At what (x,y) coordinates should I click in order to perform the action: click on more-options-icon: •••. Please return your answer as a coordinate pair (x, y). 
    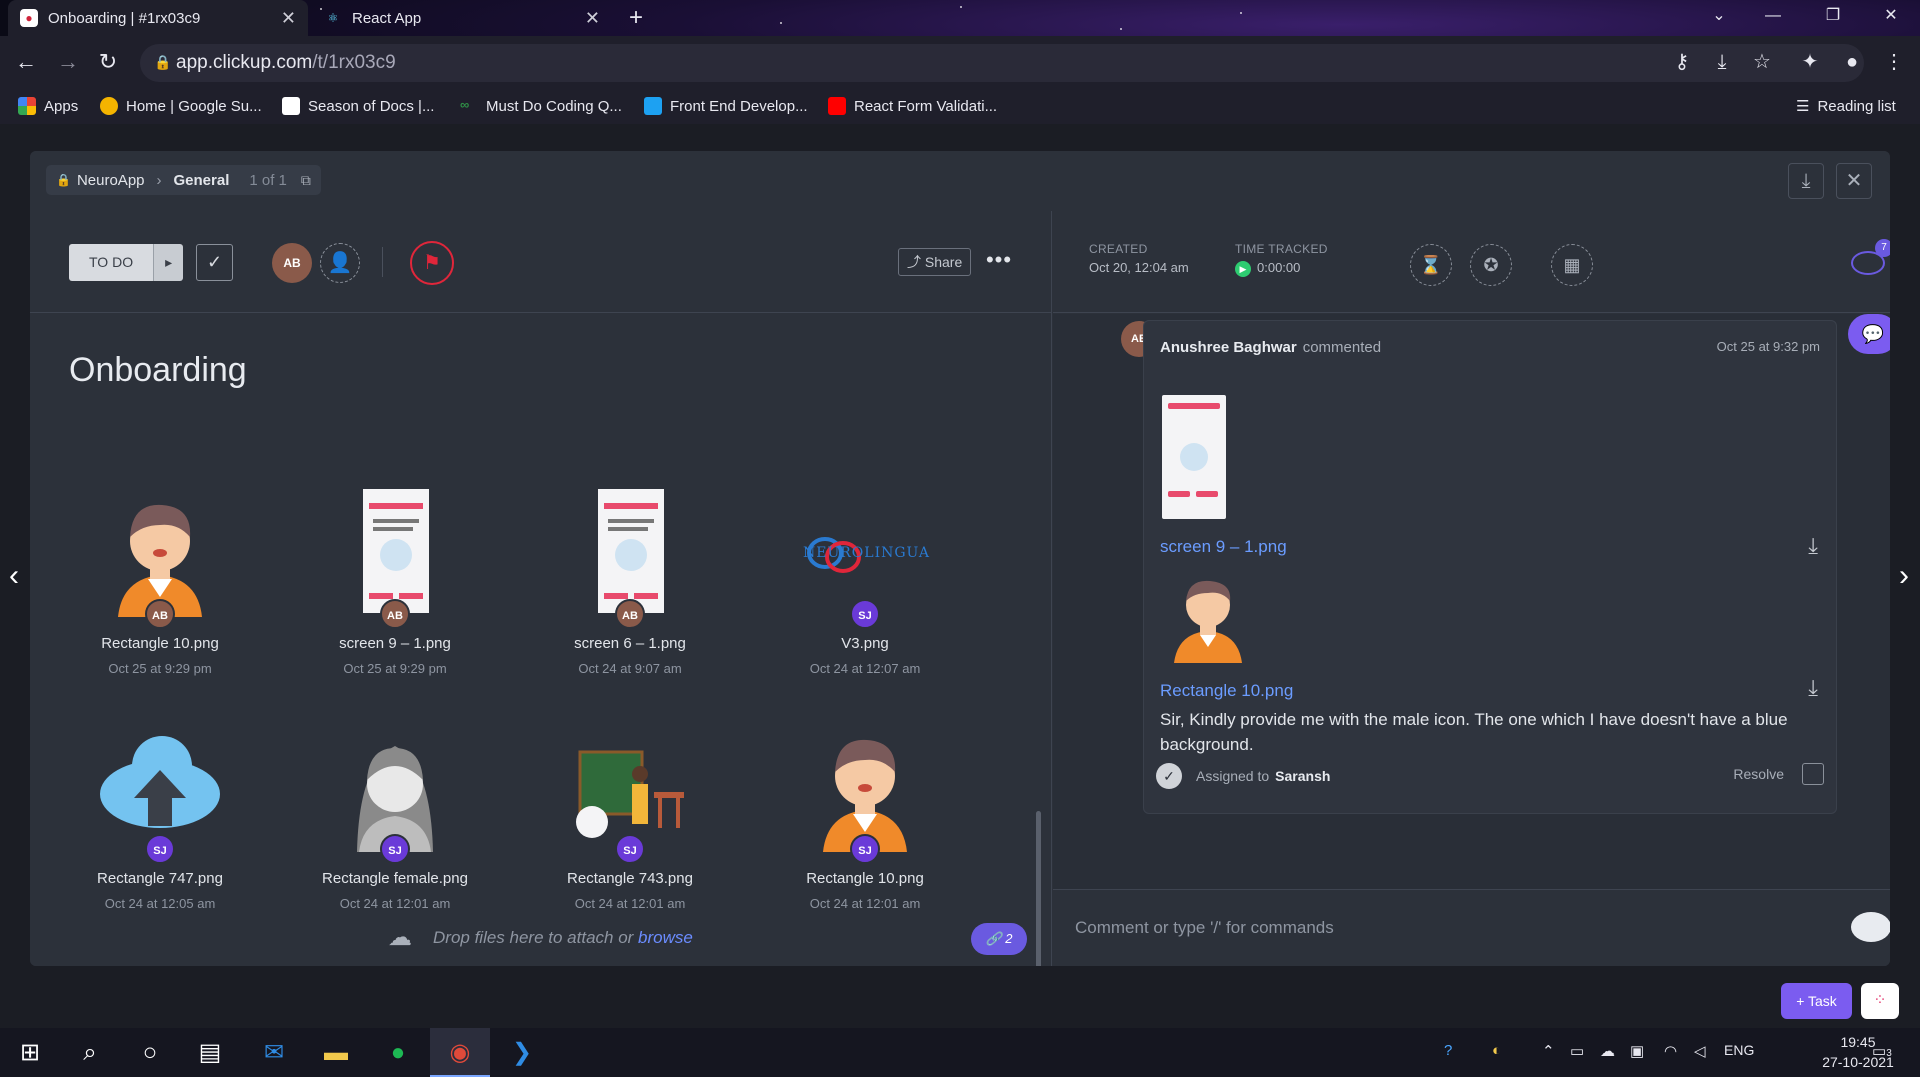
    Looking at the image, I should click on (999, 262).